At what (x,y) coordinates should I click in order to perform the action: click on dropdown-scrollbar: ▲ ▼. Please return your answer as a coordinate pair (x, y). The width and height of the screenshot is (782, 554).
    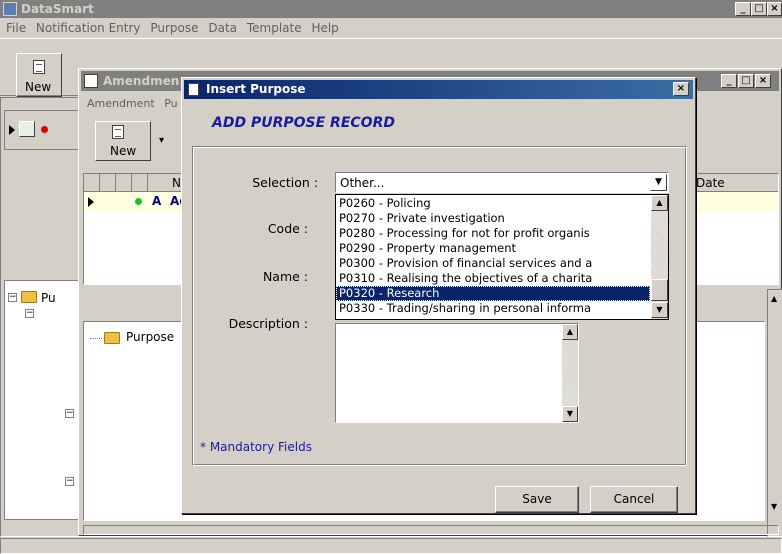
    Looking at the image, I should click on (659, 257).